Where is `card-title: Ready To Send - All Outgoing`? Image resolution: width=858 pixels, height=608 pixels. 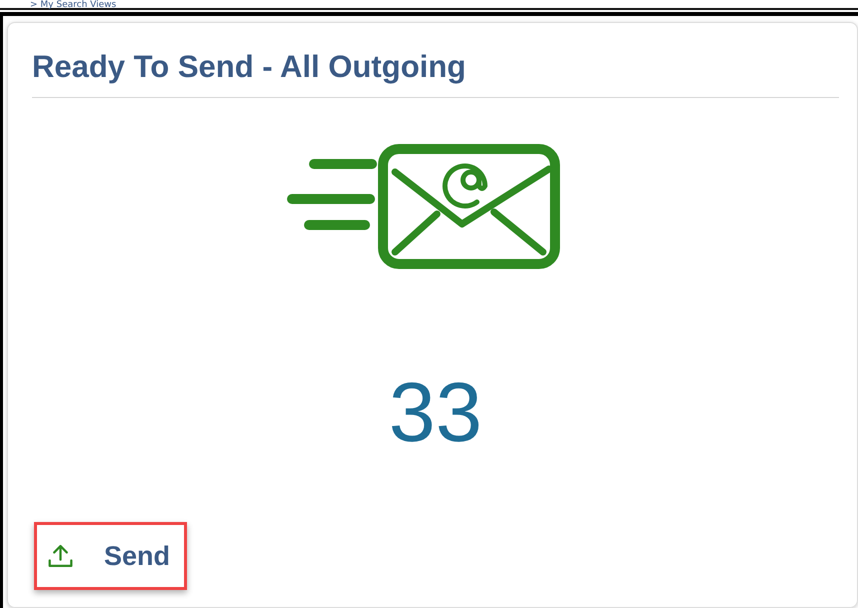 card-title: Ready To Send - All Outgoing is located at coordinates (435, 60).